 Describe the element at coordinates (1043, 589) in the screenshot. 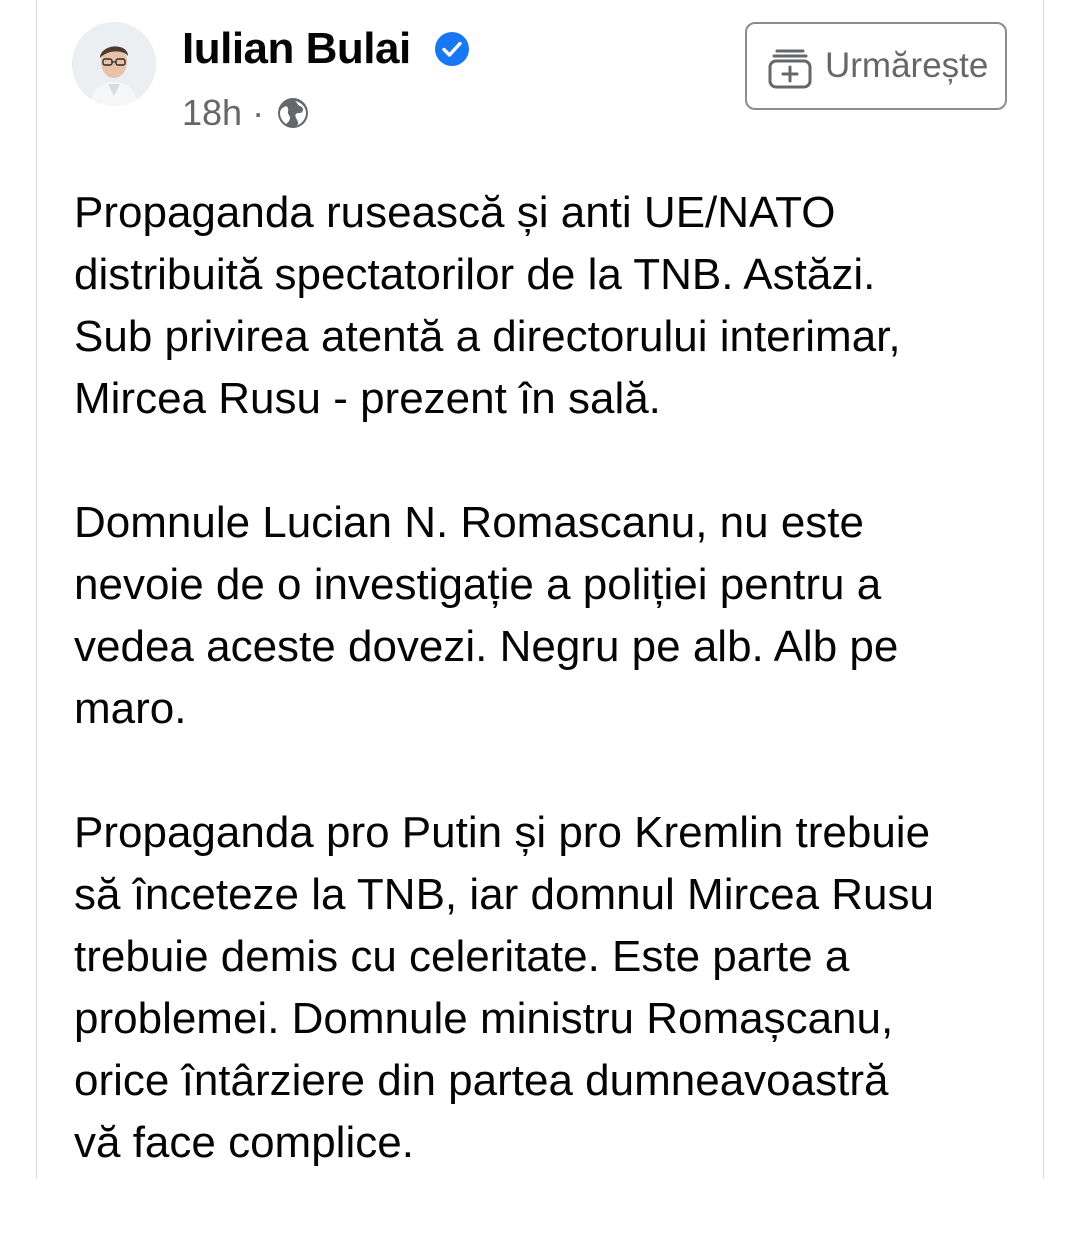

I see `card-right-border` at that location.